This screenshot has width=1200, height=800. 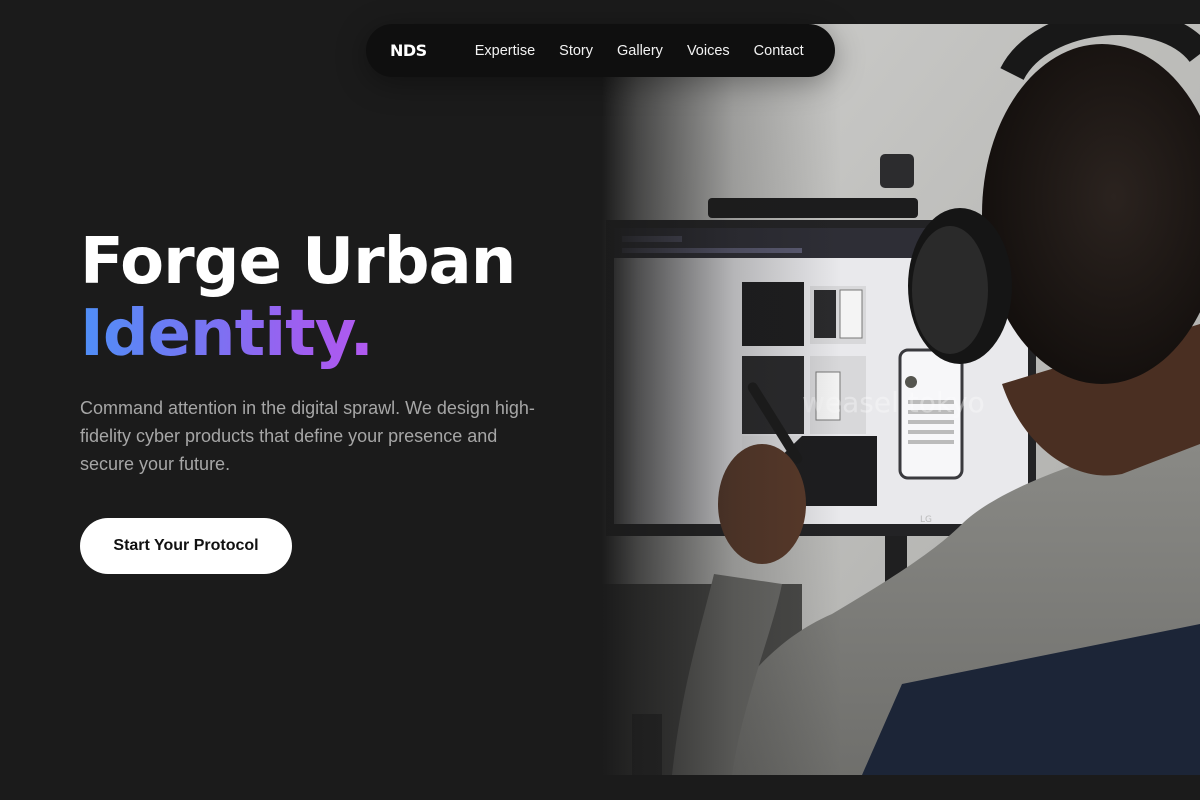 I want to click on nav-link-gallery: Gallery, so click(x=640, y=51).